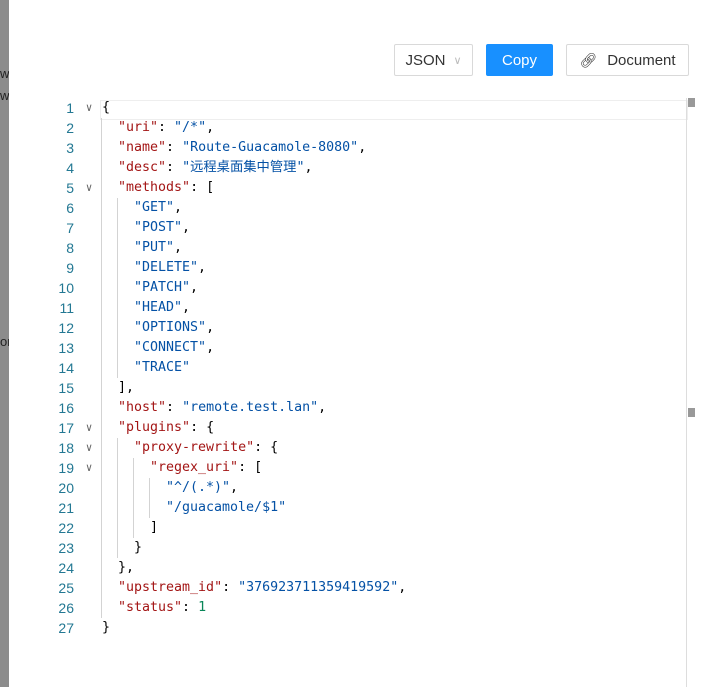  I want to click on json-key: "uri", so click(138, 127).